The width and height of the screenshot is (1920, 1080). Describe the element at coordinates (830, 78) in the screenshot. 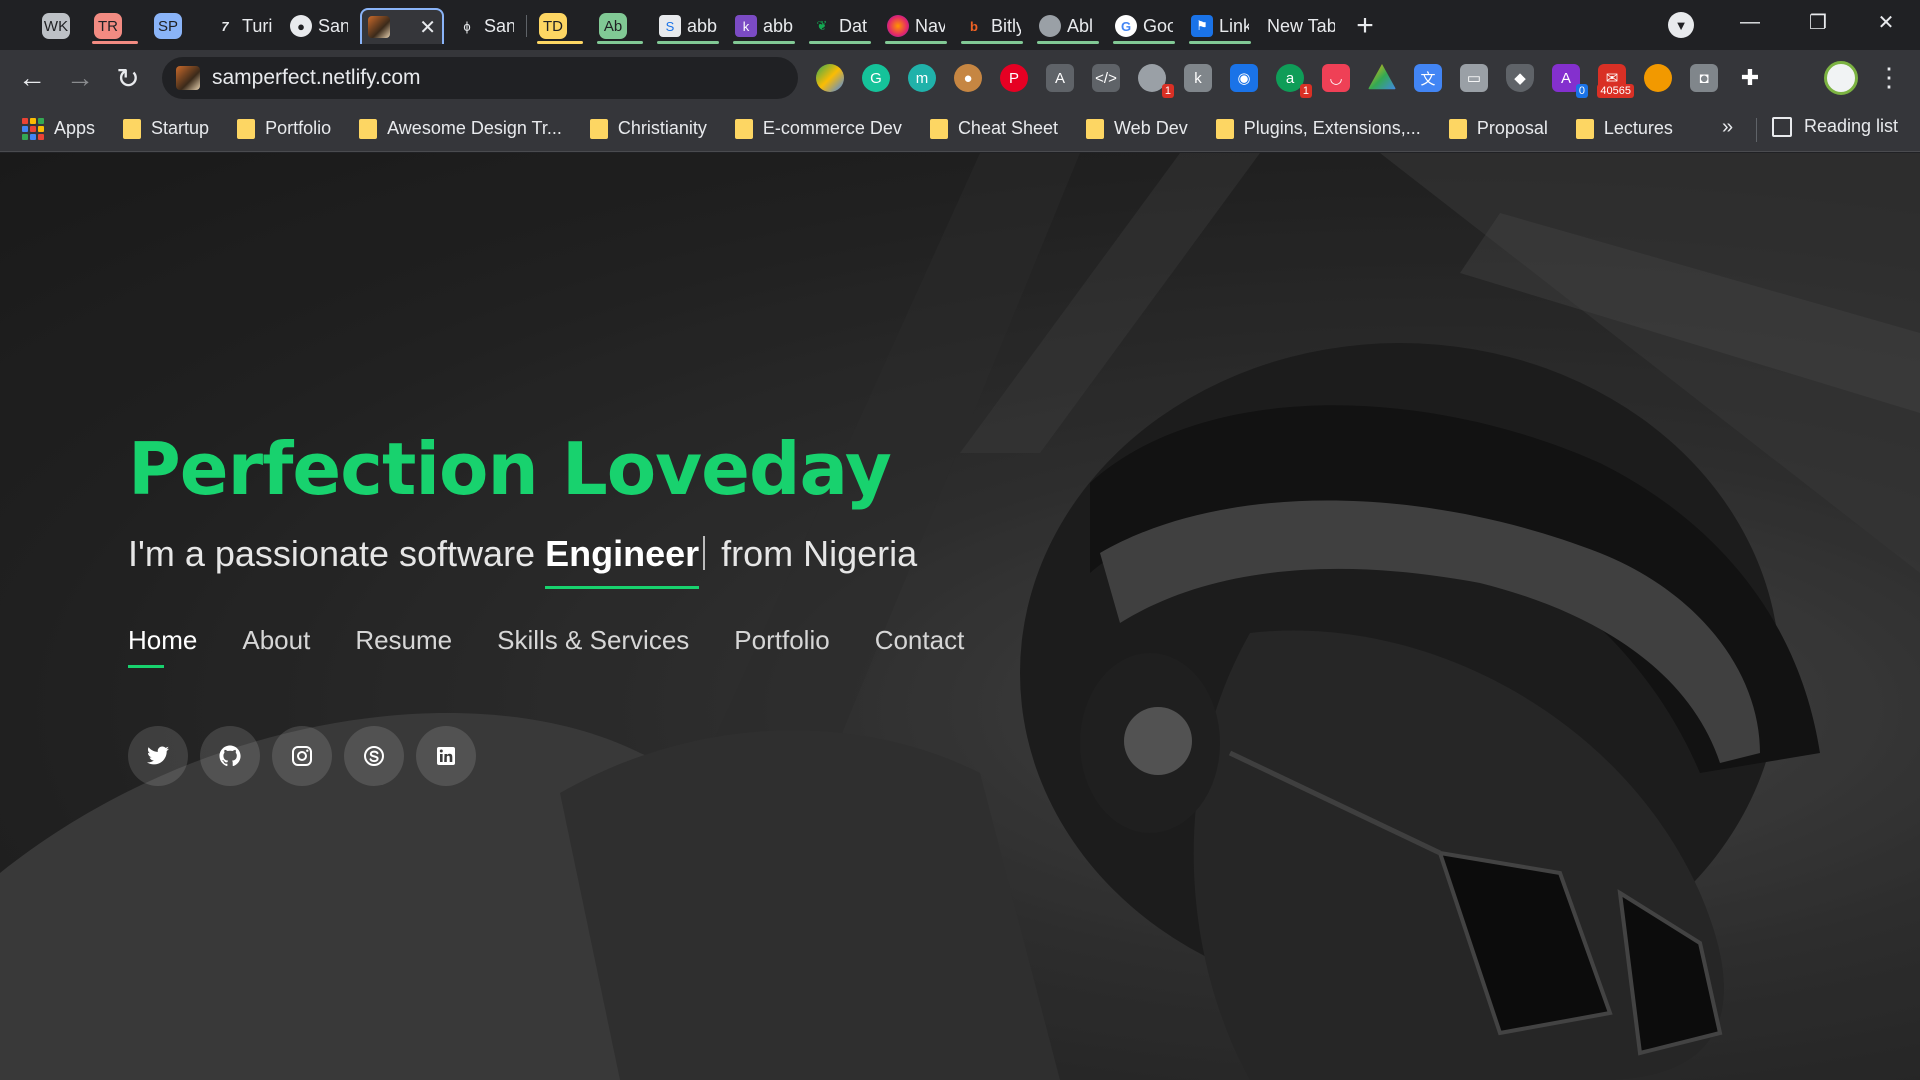

I see `colorful-ext-icon` at that location.